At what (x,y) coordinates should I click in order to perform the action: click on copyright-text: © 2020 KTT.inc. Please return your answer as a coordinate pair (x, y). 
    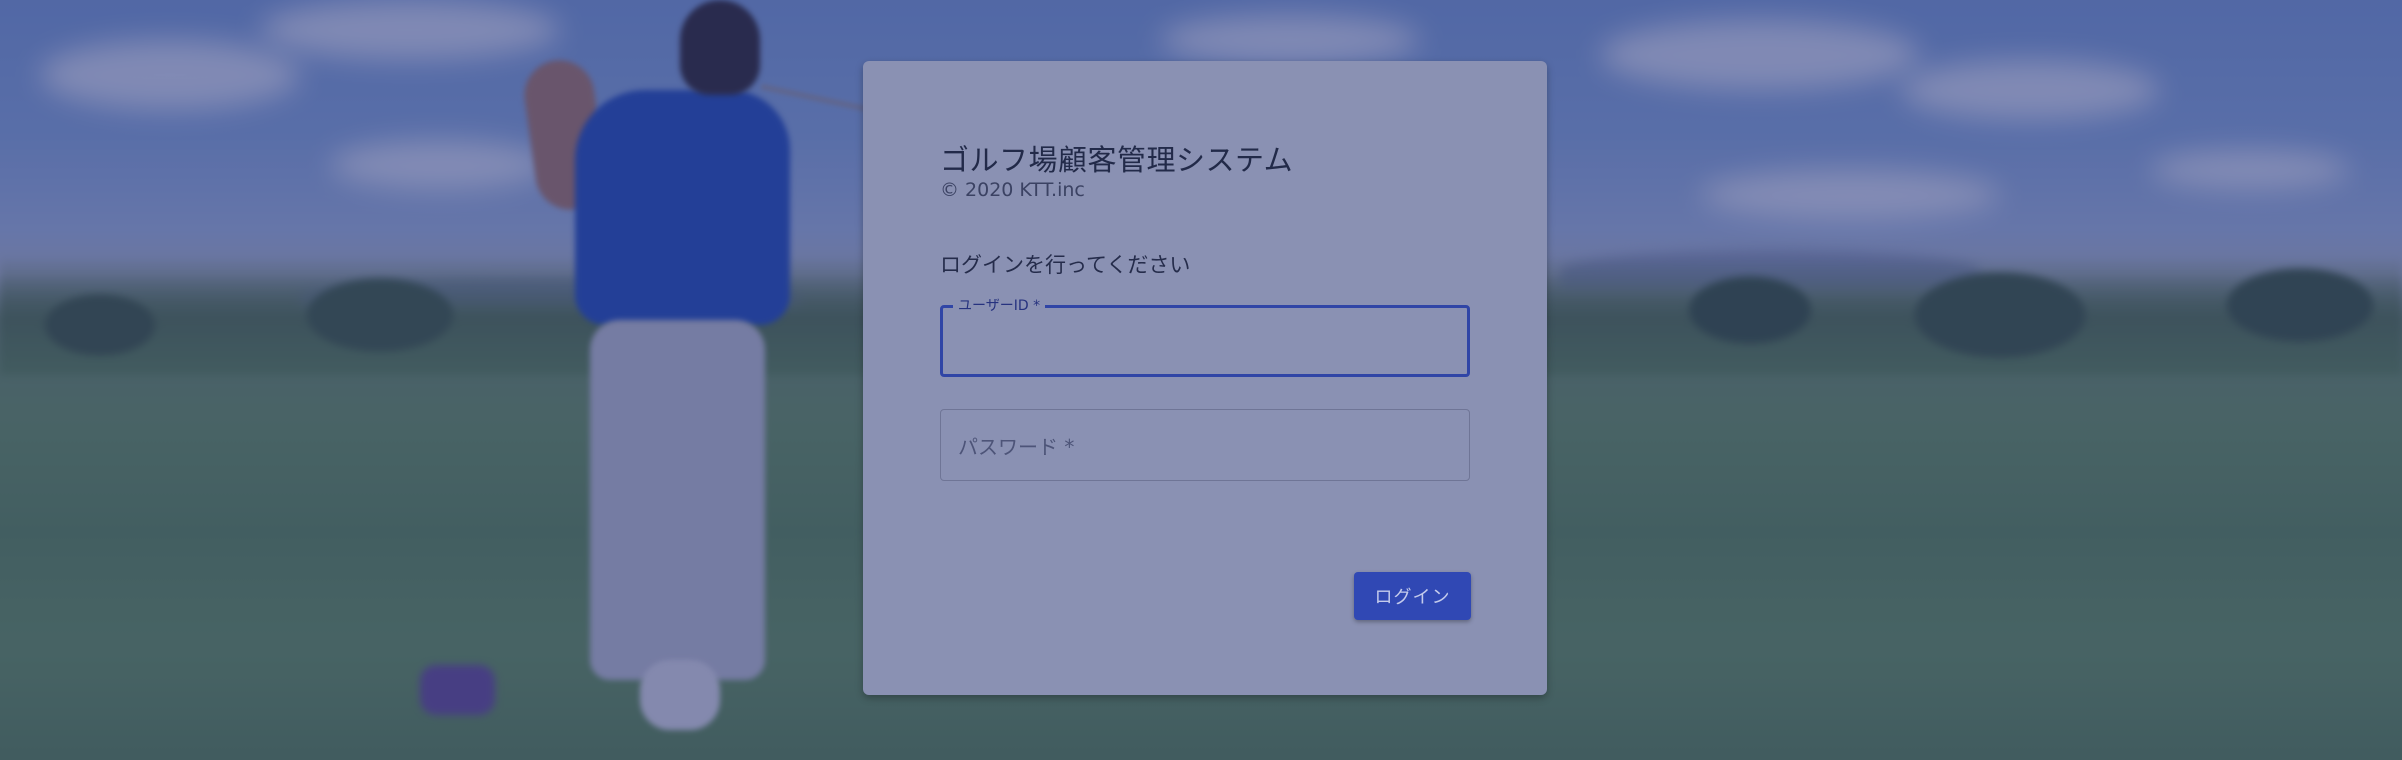
    Looking at the image, I should click on (1012, 190).